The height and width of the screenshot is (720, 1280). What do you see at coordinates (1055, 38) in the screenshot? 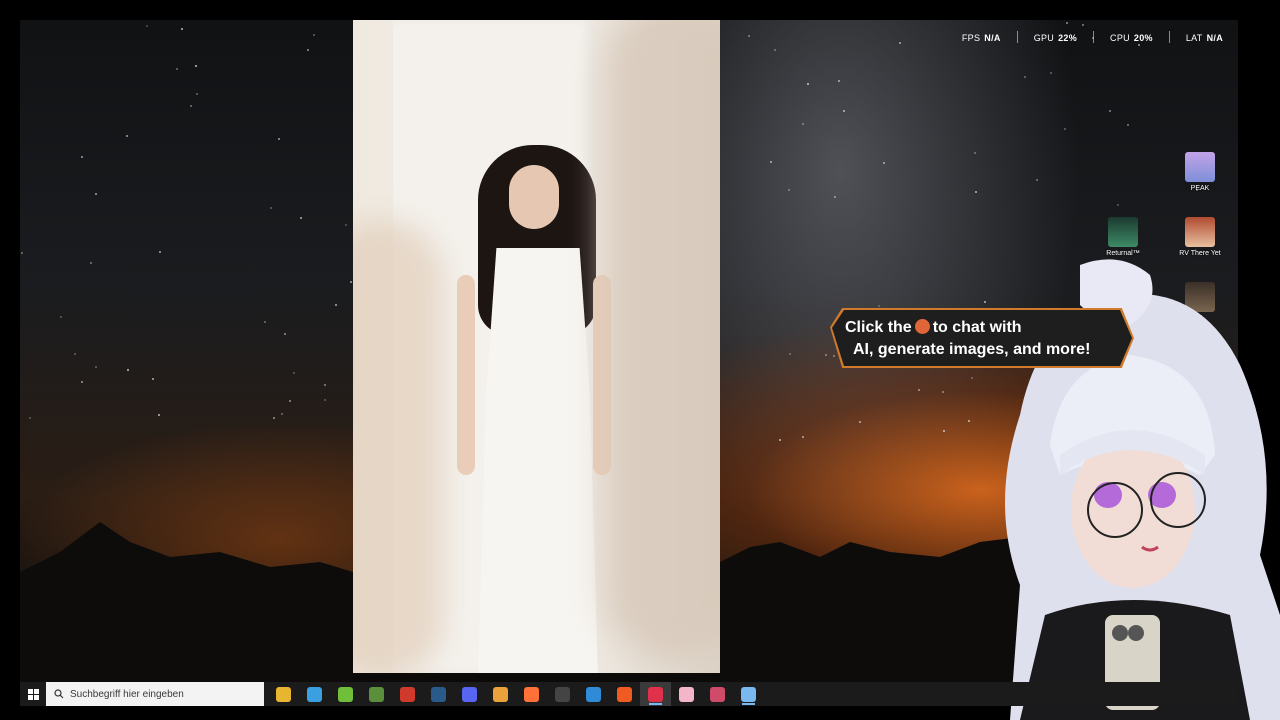
I see `perf-gpu: GPU 22%` at bounding box center [1055, 38].